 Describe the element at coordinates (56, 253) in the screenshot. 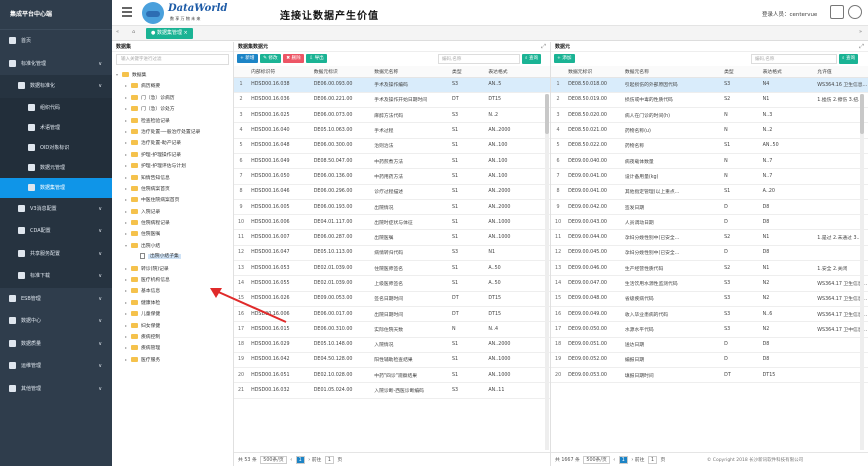

I see `sidebar-item: 共享服务配置 ∨` at that location.